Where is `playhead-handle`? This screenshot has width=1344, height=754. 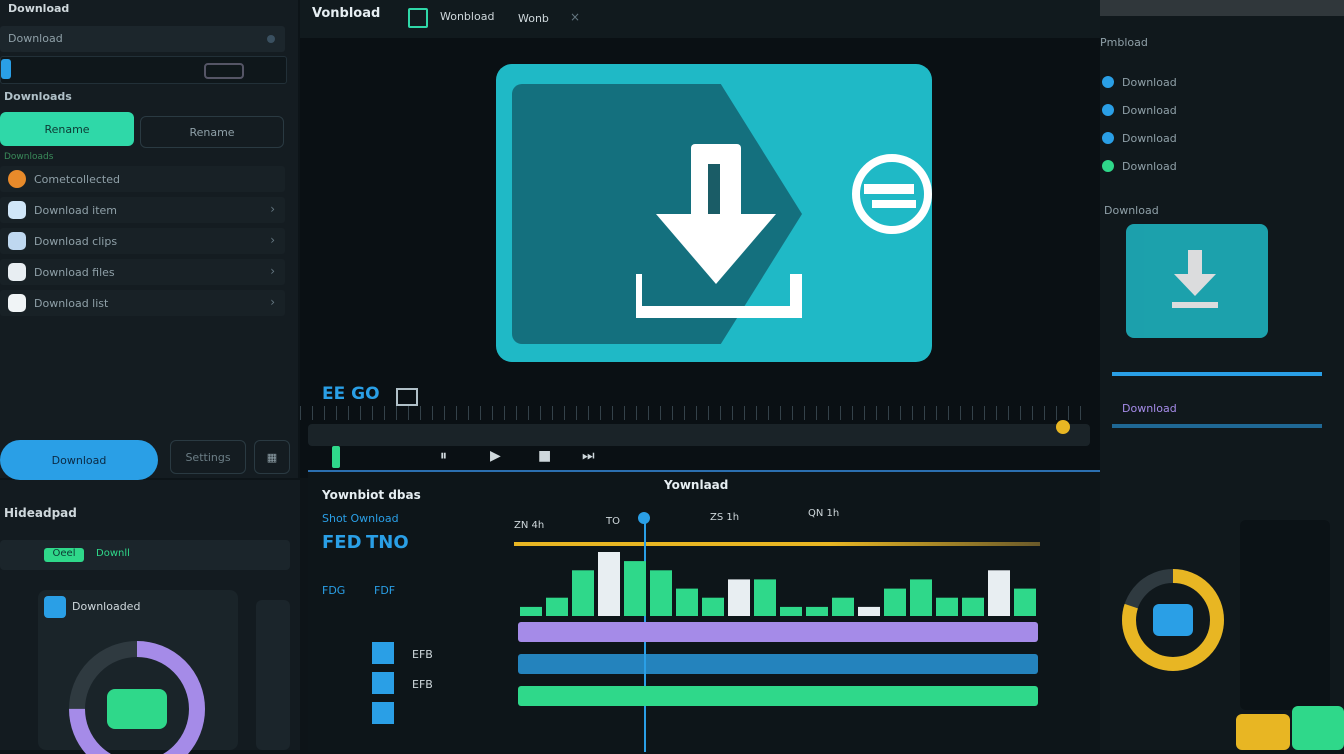 playhead-handle is located at coordinates (644, 518).